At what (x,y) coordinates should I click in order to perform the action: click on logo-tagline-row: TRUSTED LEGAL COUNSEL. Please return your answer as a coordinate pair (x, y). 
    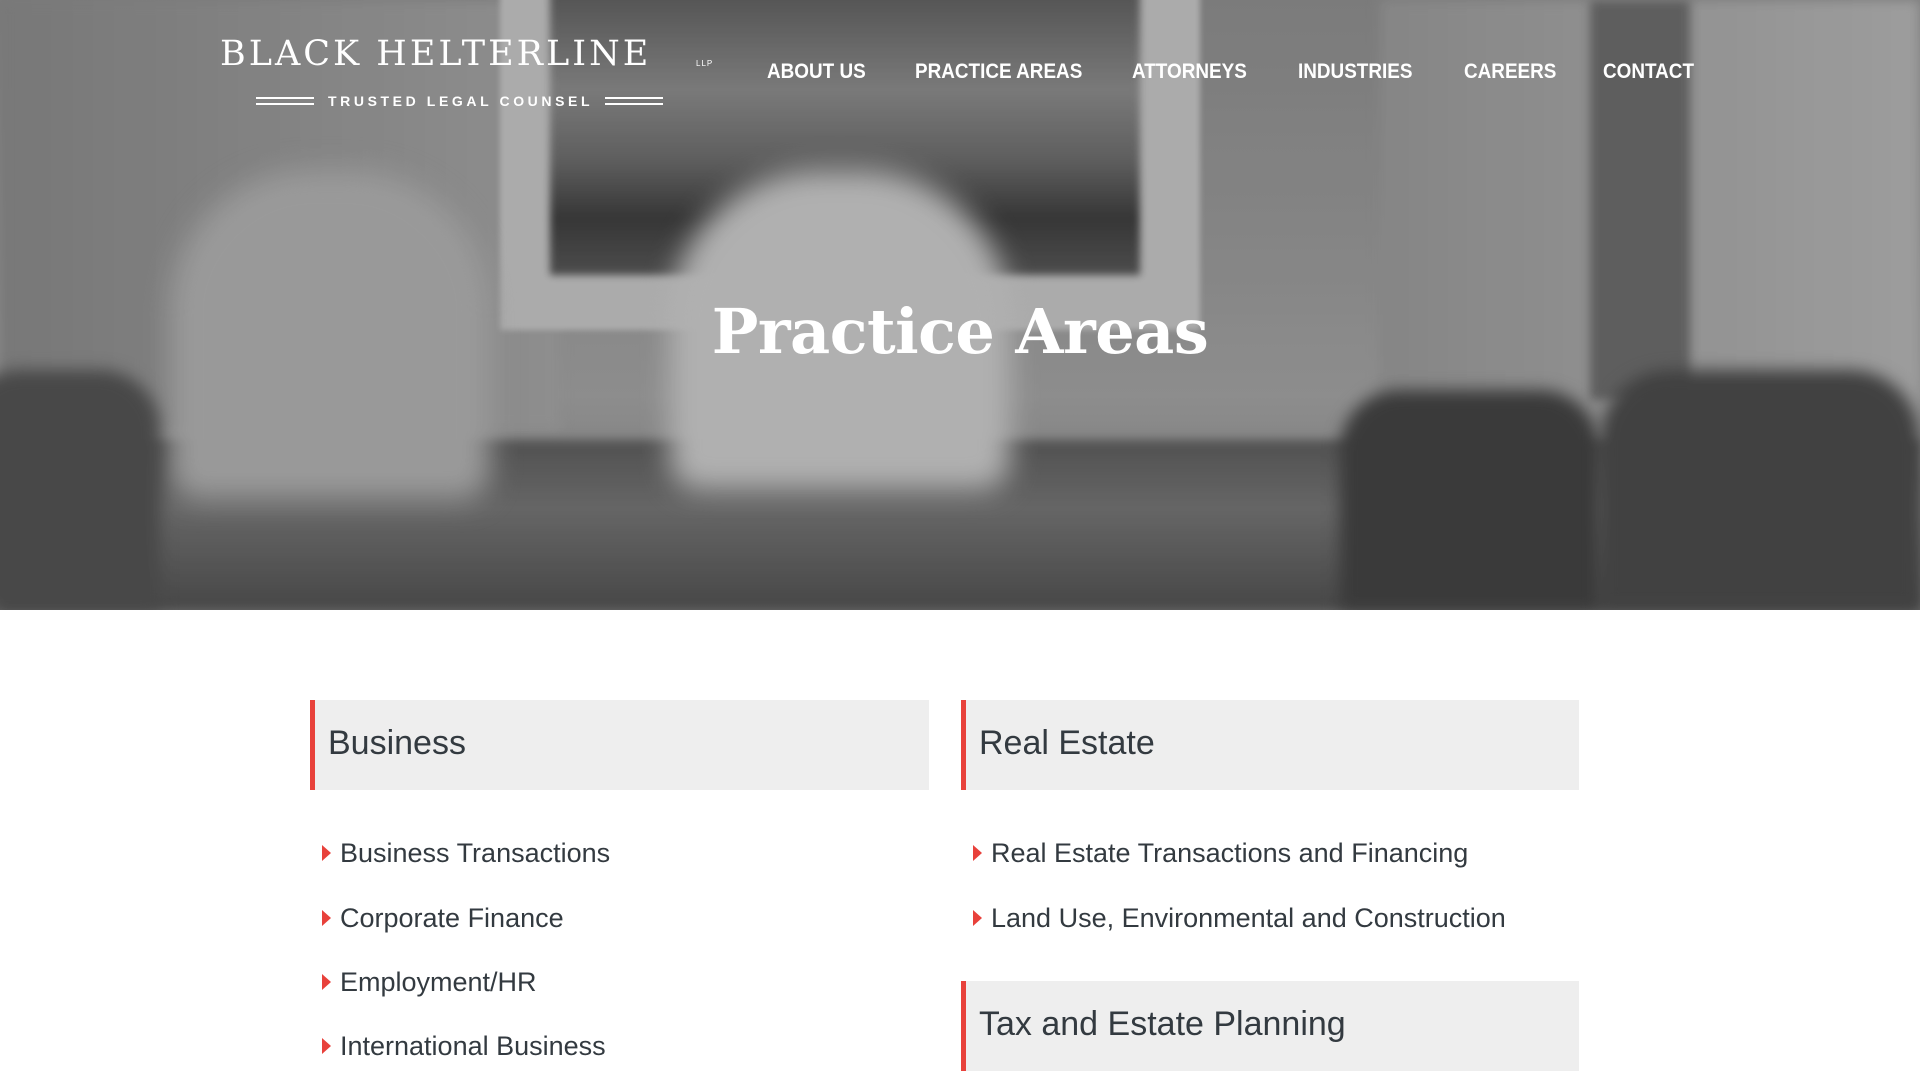
    Looking at the image, I should click on (460, 101).